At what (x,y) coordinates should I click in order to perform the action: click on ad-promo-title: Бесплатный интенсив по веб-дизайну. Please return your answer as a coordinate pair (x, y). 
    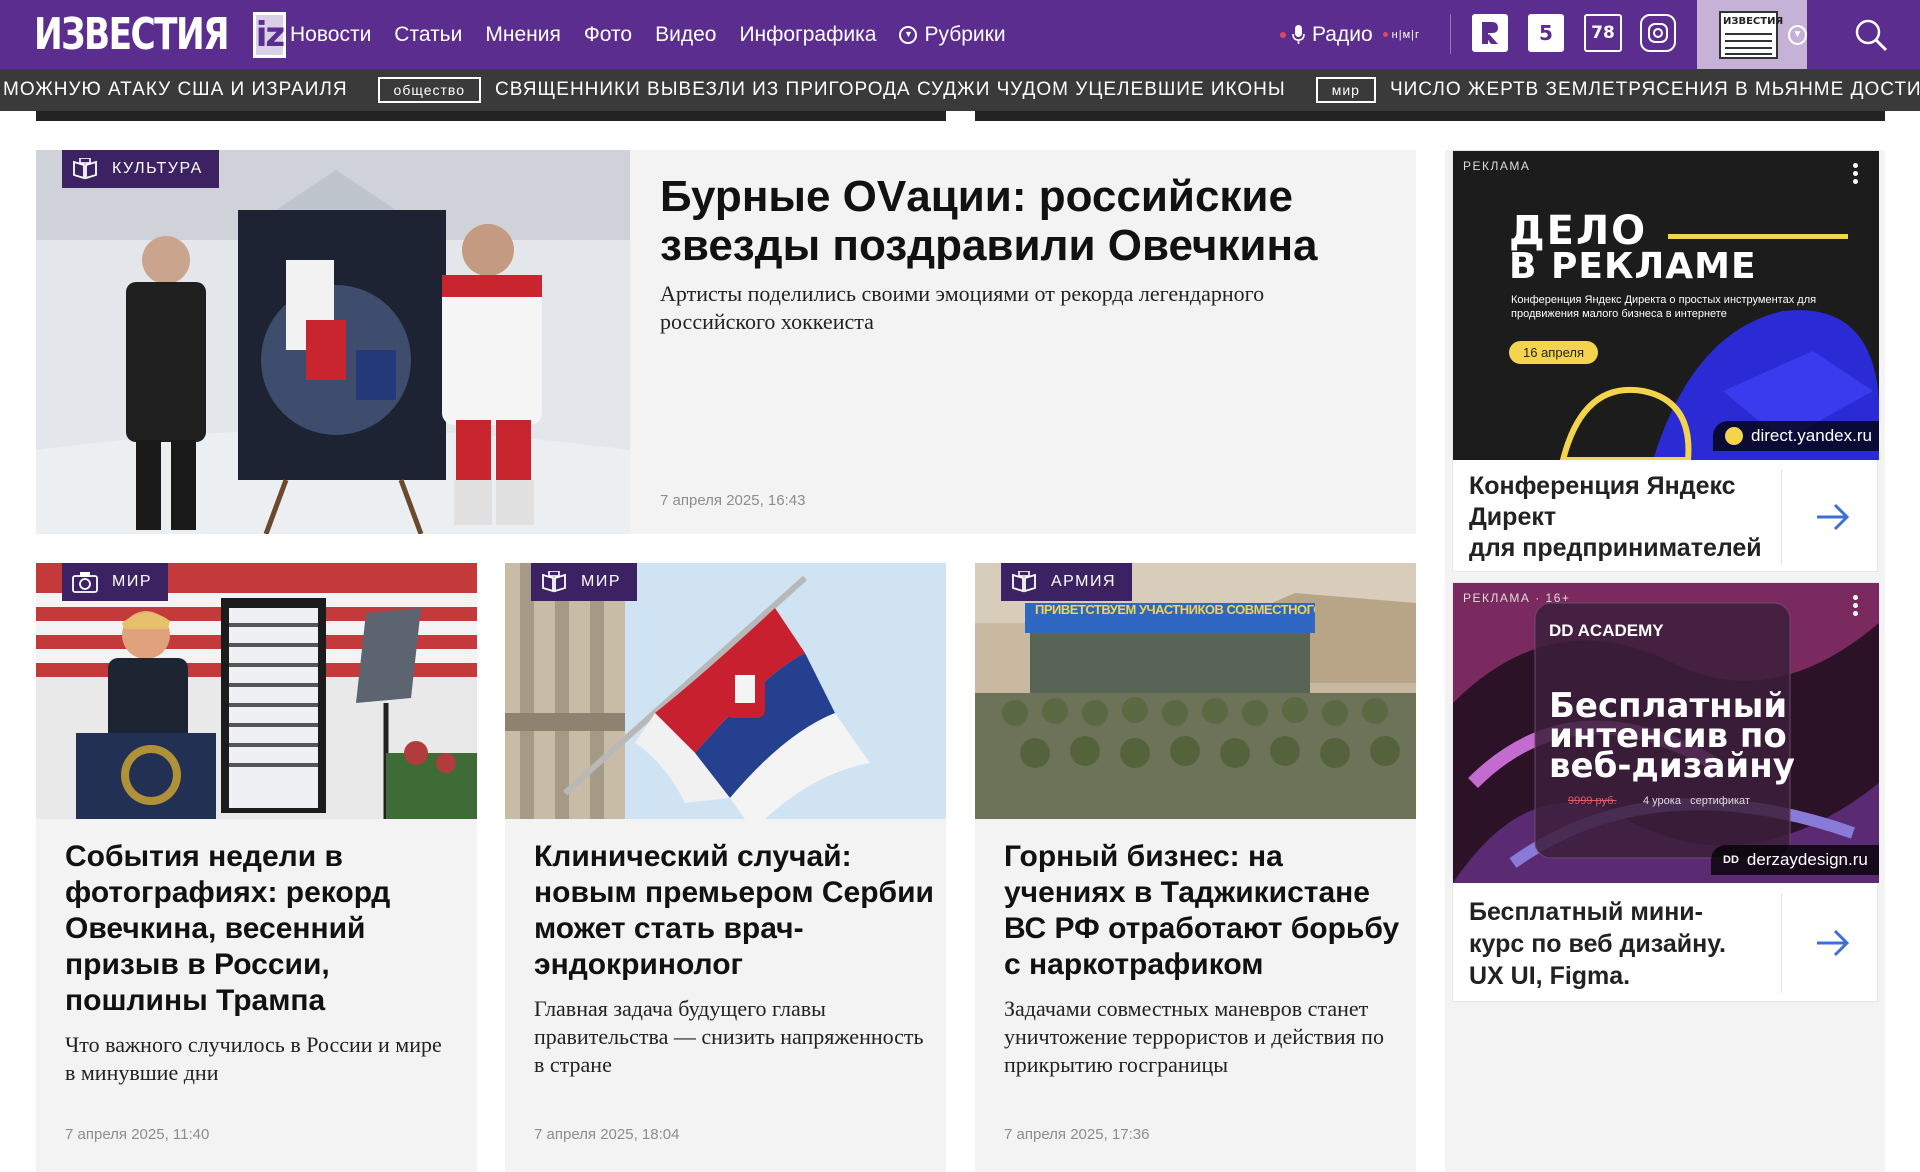
    Looking at the image, I should click on (1672, 737).